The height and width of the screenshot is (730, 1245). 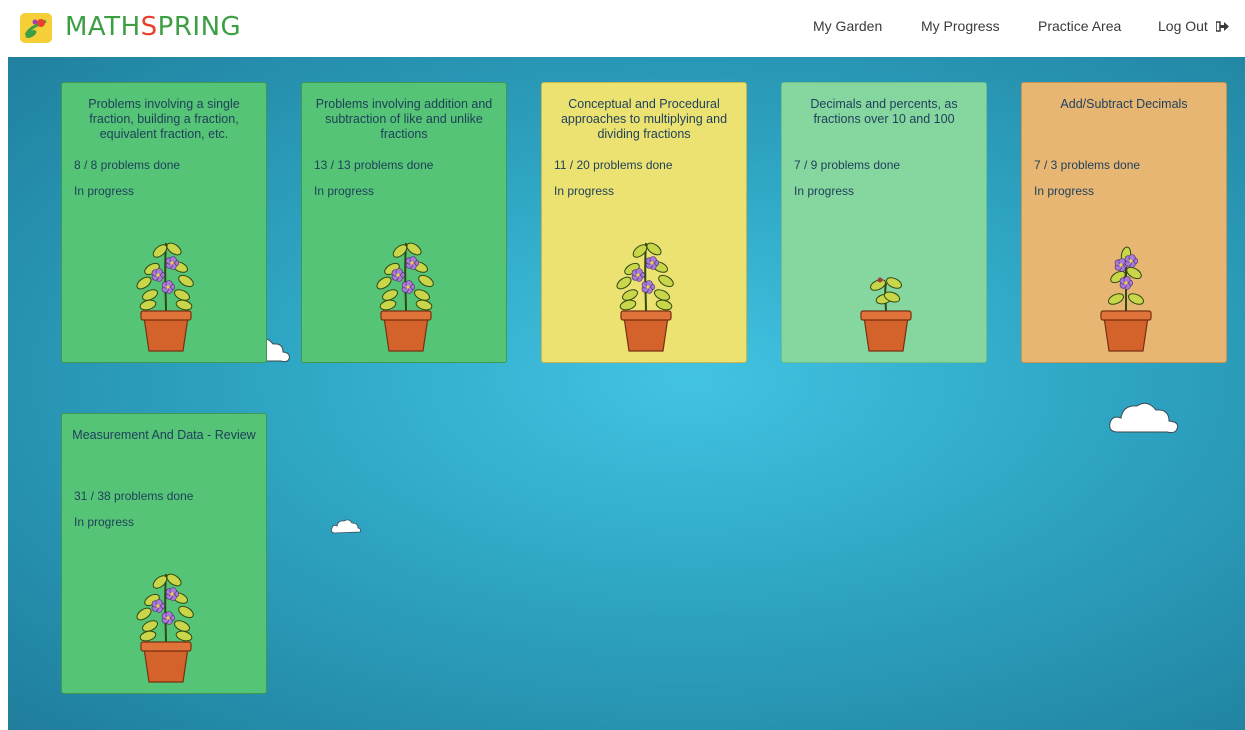 I want to click on topic-card-progress: 7 / 9 problems done, so click(x=847, y=165).